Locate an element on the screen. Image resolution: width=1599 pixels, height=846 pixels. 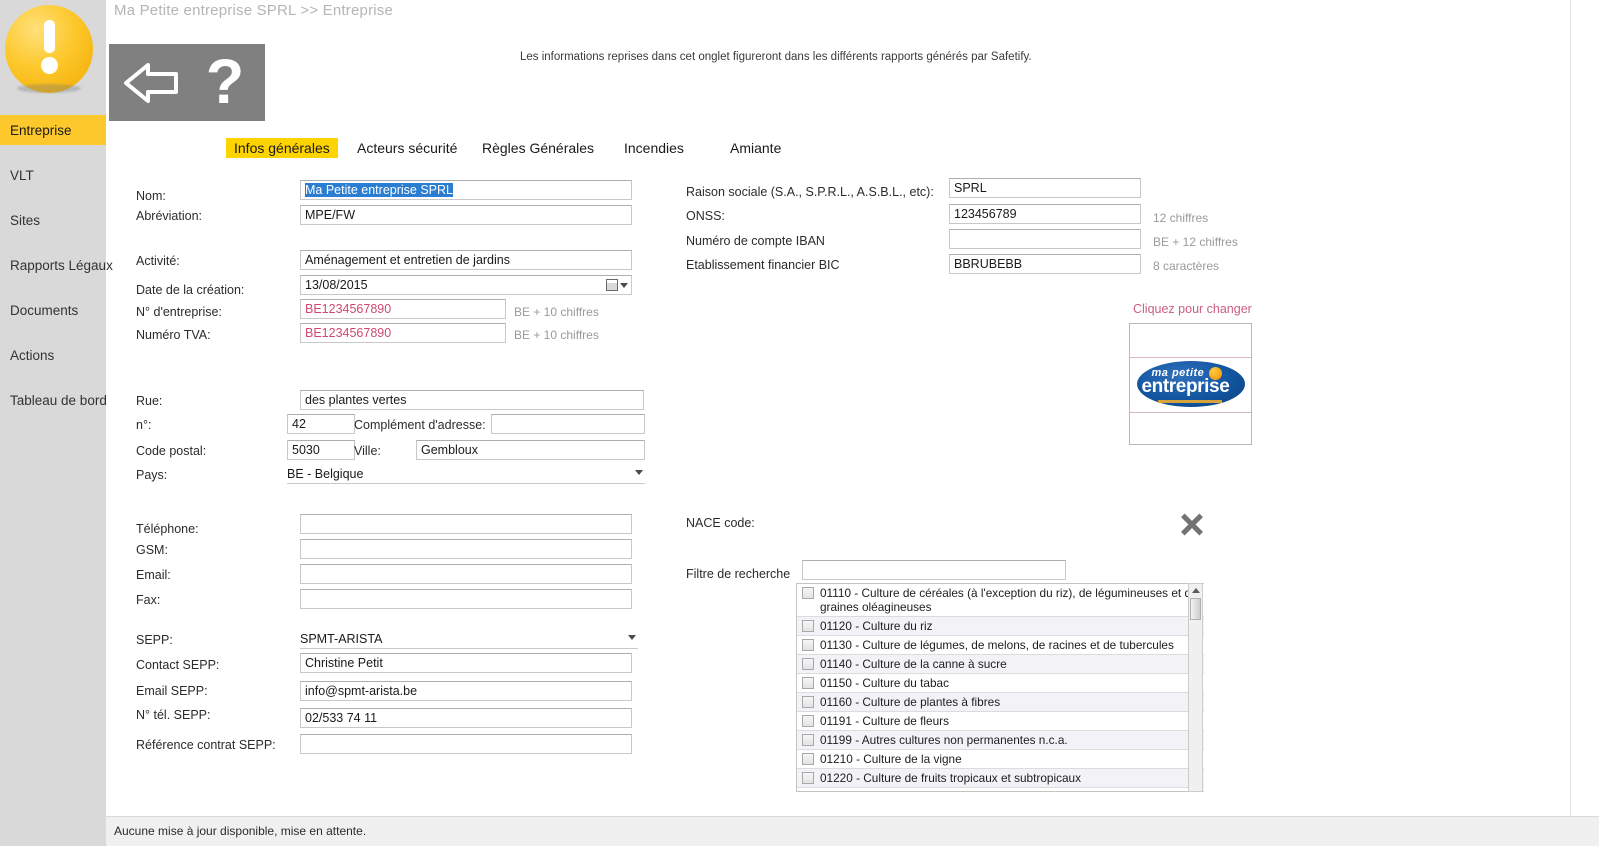
sidebar-item-vlt: VLT is located at coordinates (53, 175).